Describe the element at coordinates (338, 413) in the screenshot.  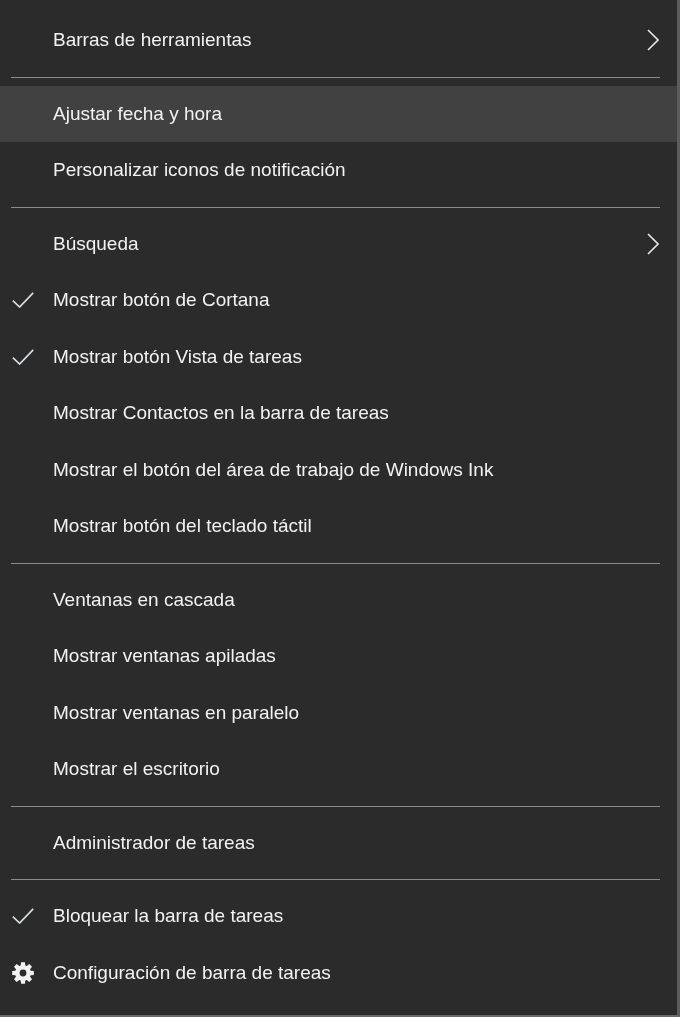
I see `menu-item: Mostrar Contactos en la barra de tareas` at that location.